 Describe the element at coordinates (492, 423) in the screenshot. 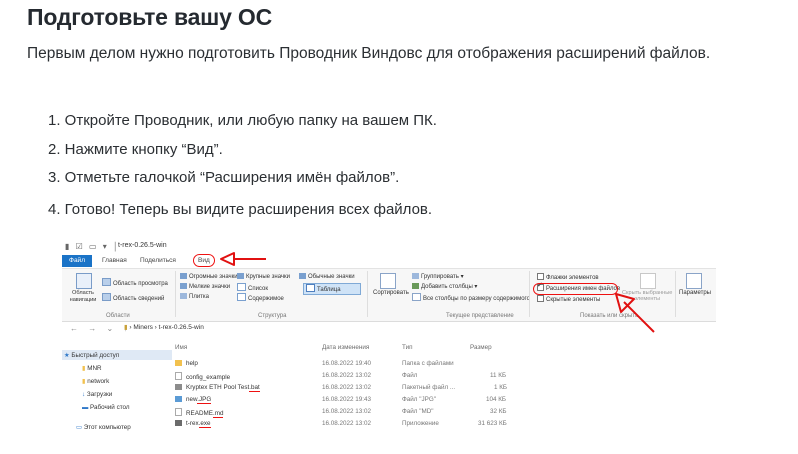

I see `file-size: 31 623 КБ` at that location.